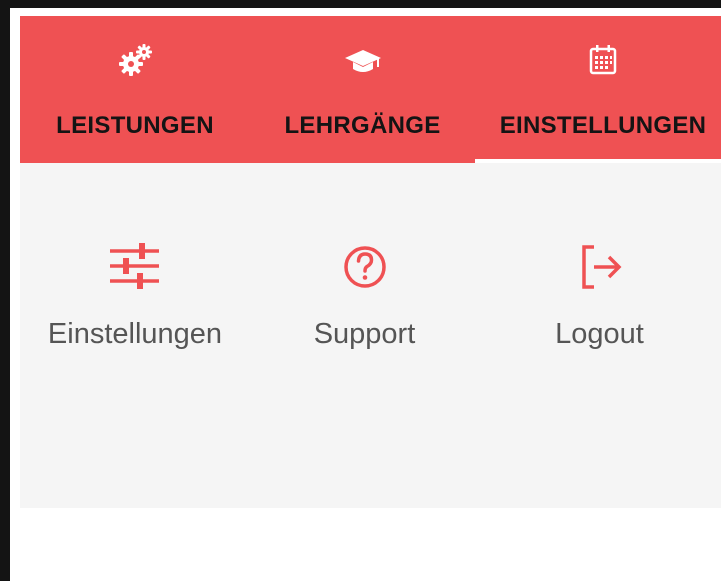 This screenshot has height=581, width=721. What do you see at coordinates (135, 60) in the screenshot?
I see `gears-icon` at bounding box center [135, 60].